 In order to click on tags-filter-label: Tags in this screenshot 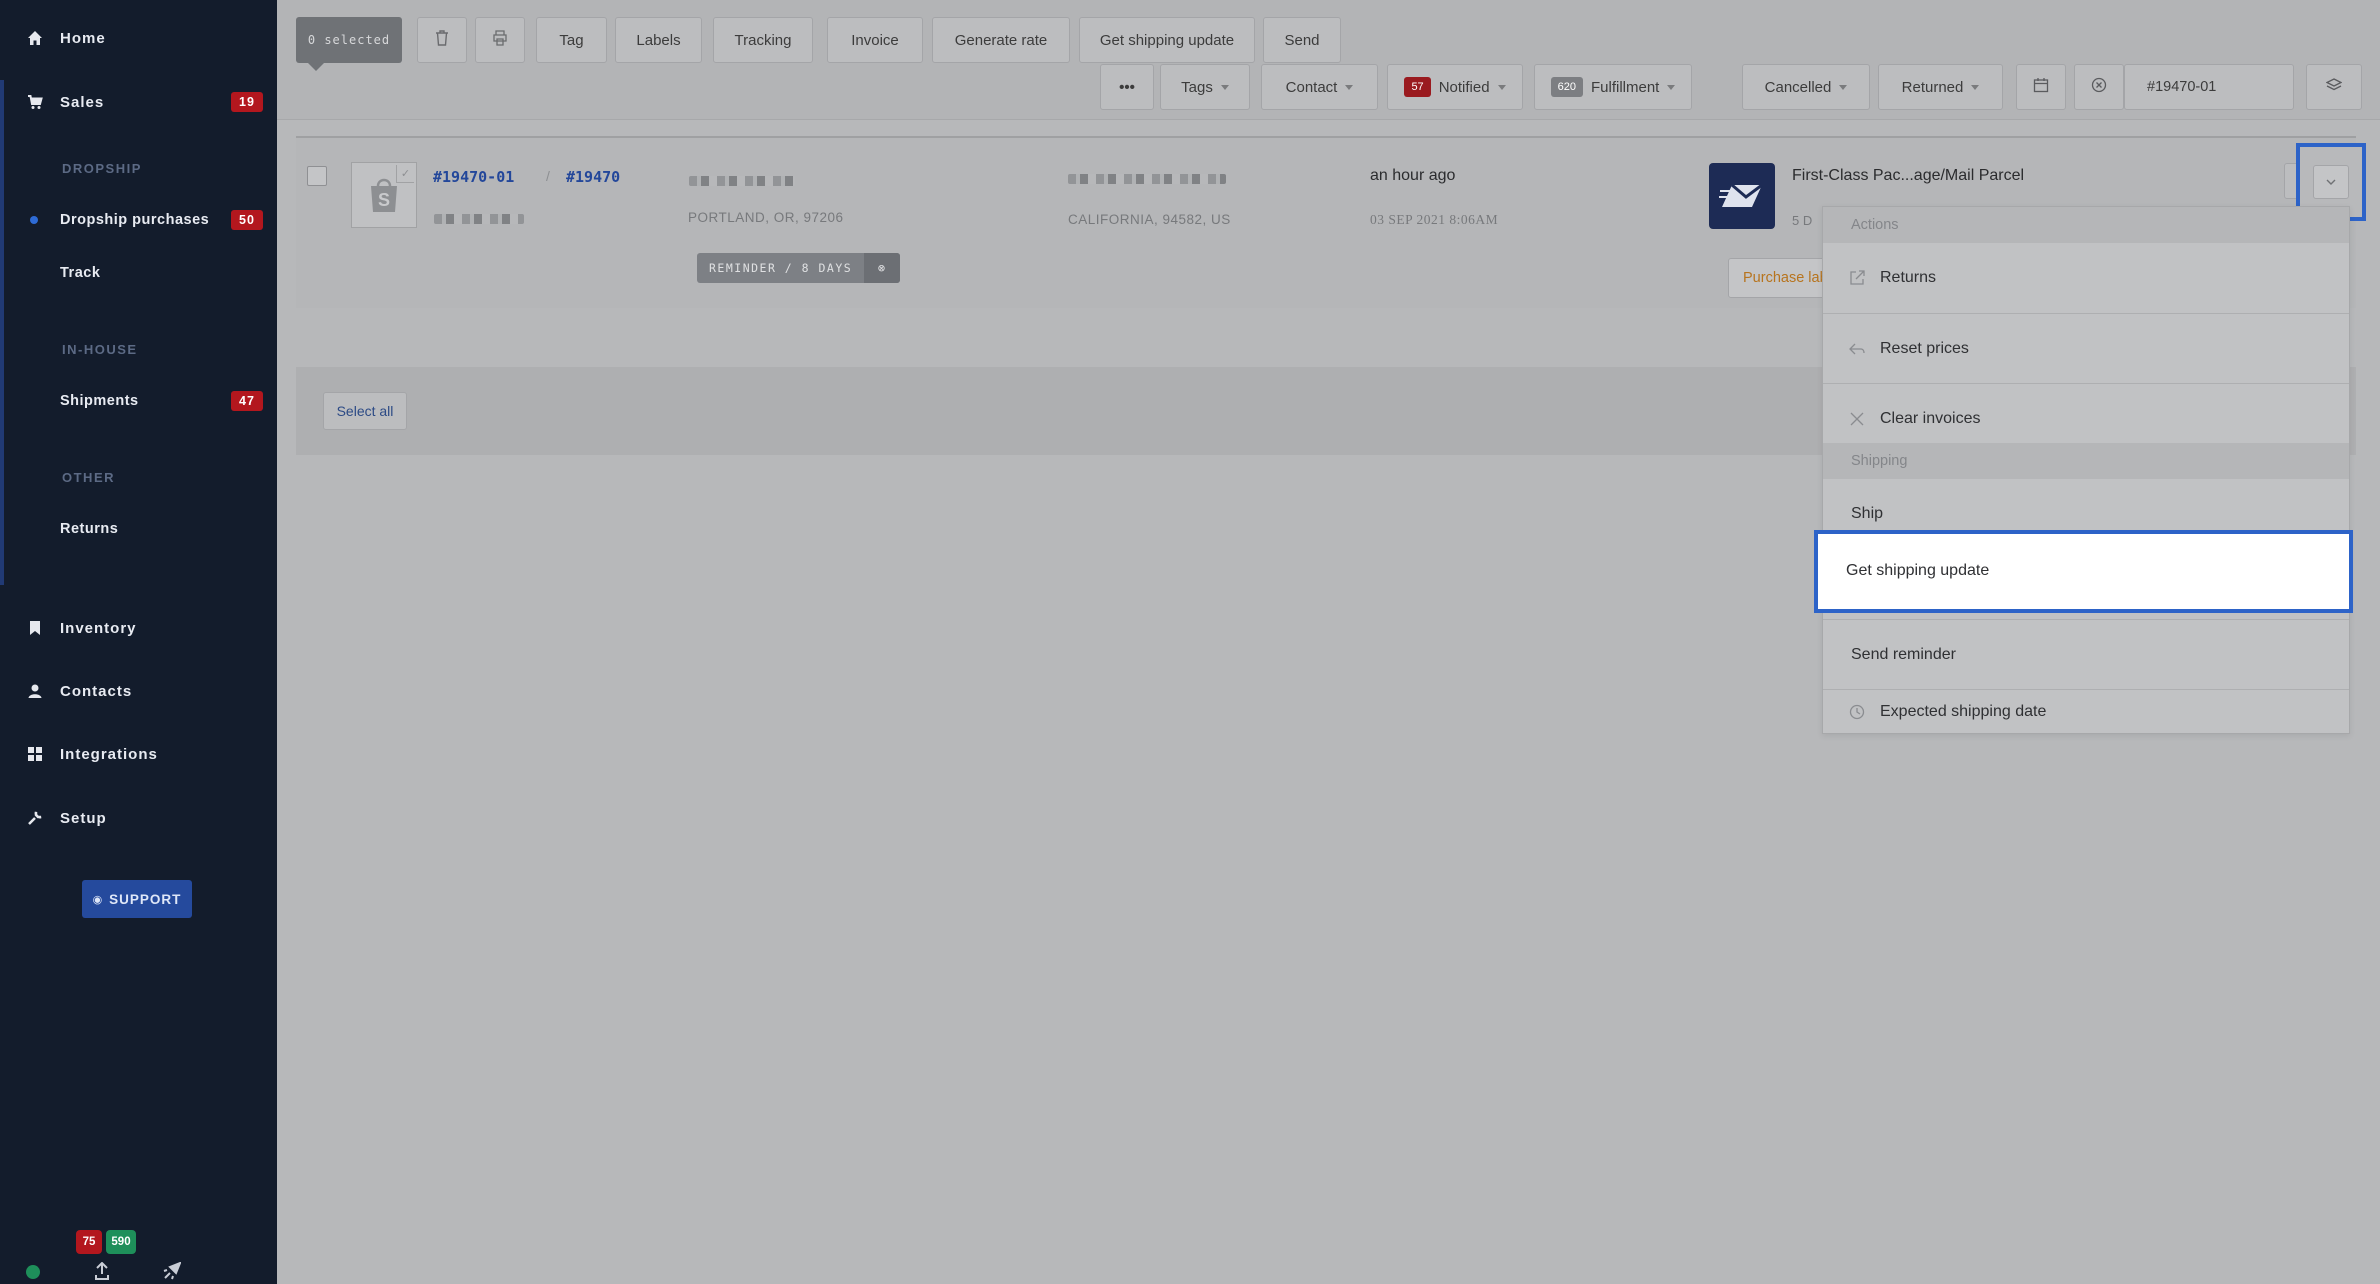, I will do `click(1197, 87)`.